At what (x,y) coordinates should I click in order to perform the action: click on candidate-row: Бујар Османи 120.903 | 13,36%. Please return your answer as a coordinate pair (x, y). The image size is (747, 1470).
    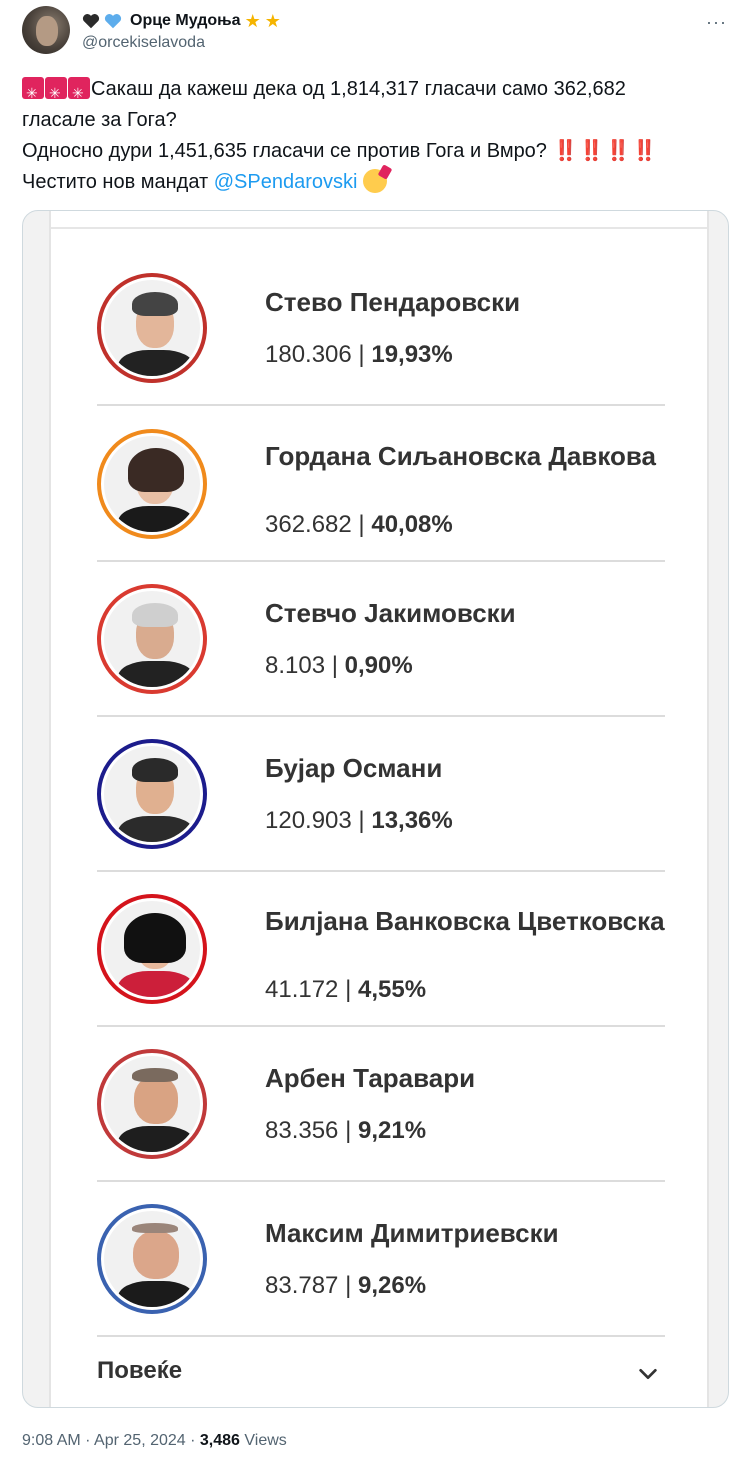
    Looking at the image, I should click on (381, 794).